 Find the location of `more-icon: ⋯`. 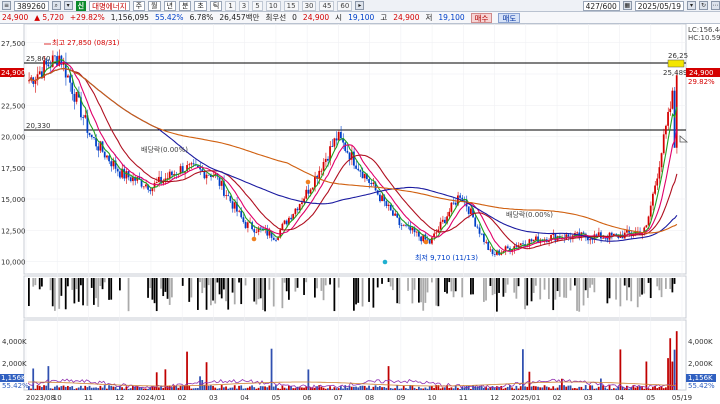

more-icon: ⋯ is located at coordinates (715, 5).